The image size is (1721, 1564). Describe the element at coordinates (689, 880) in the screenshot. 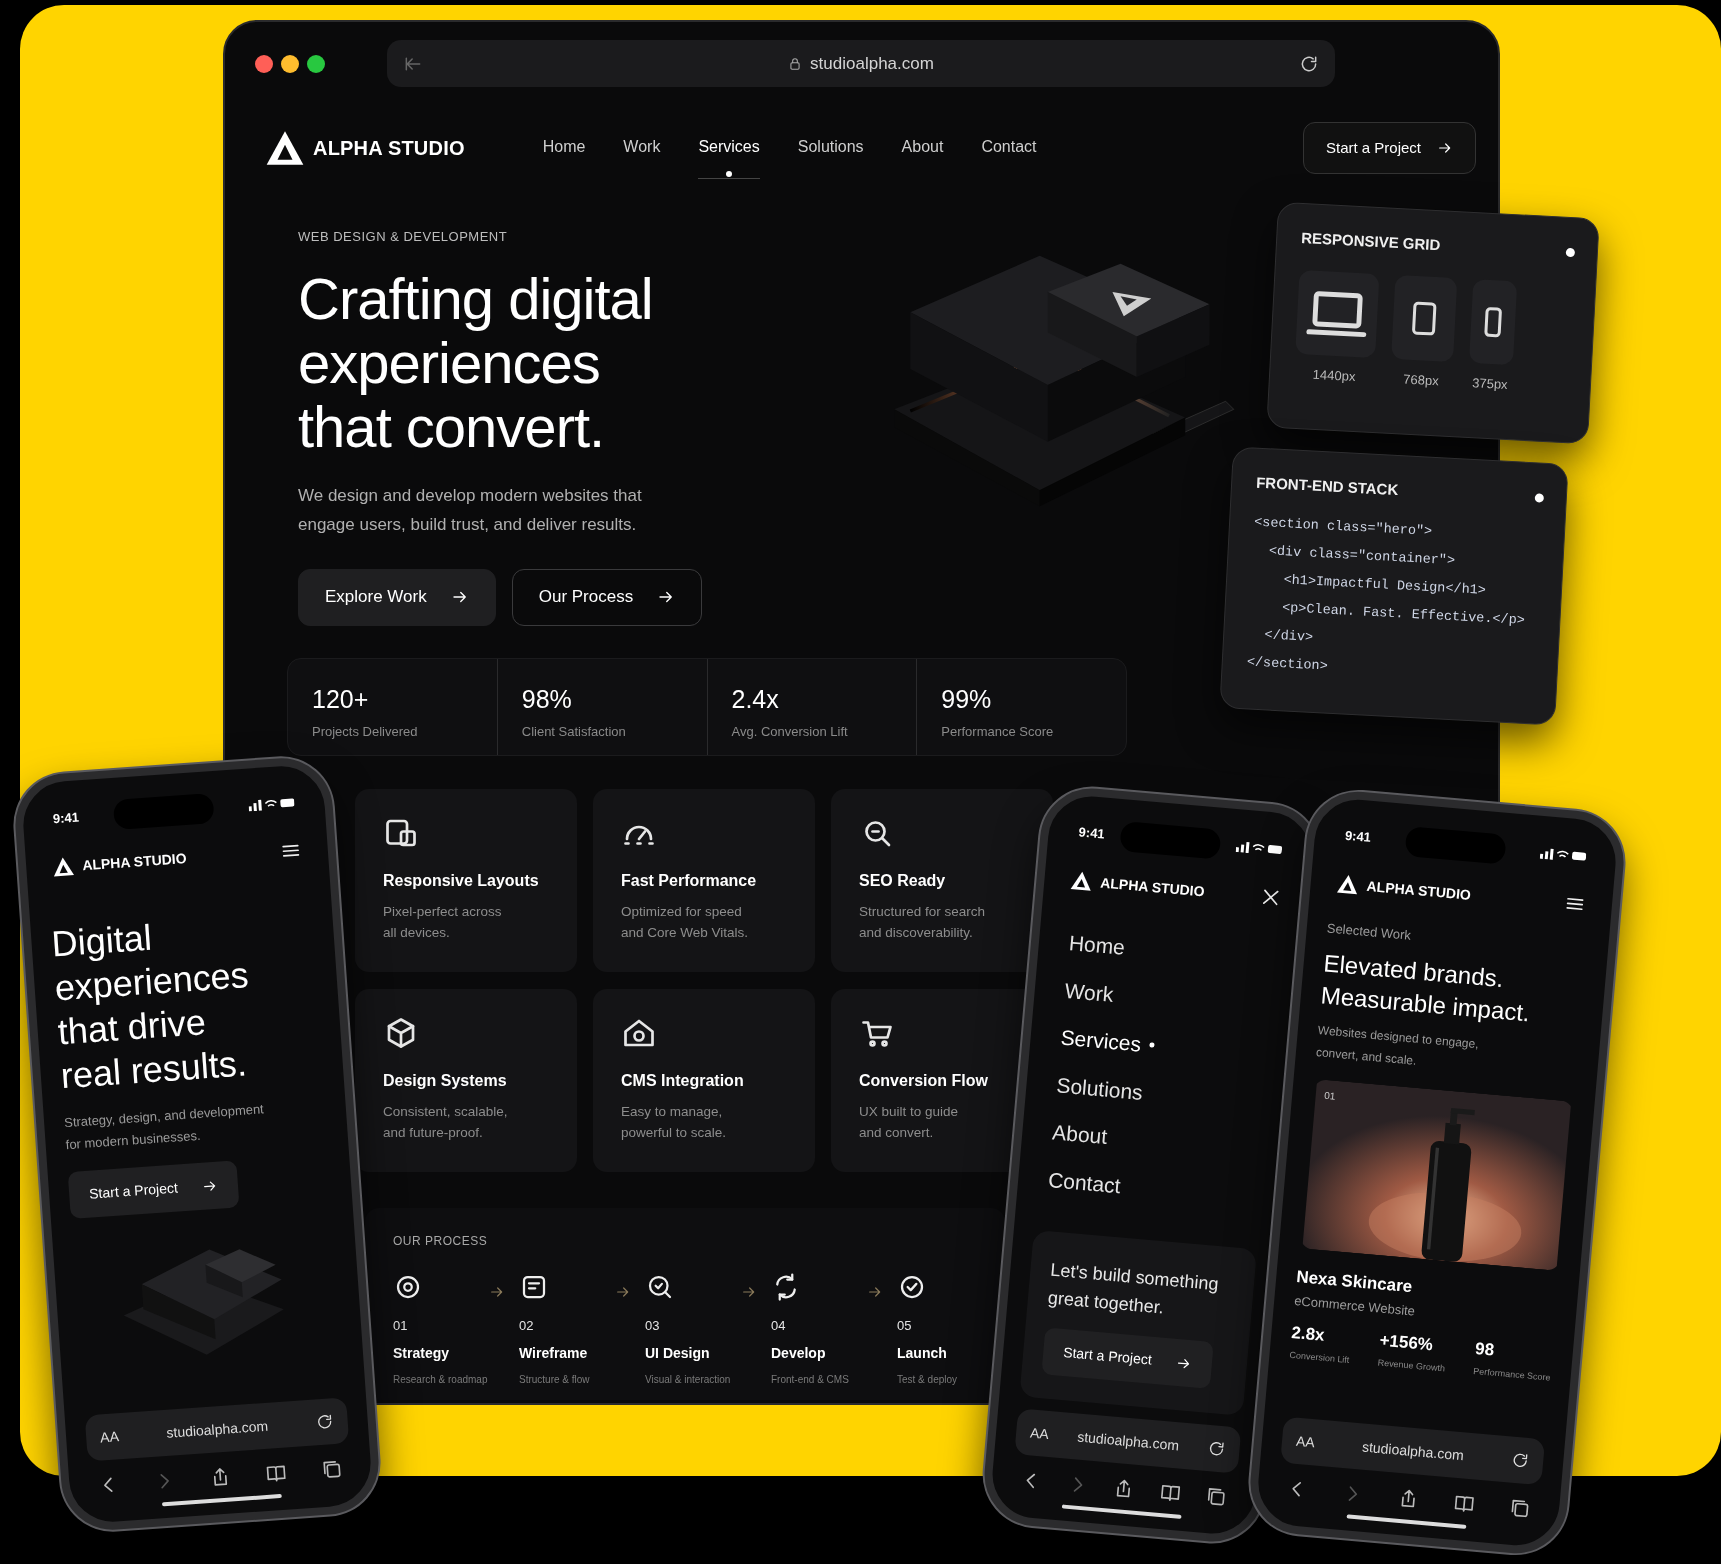

I see `service-title: Fast Performance` at that location.